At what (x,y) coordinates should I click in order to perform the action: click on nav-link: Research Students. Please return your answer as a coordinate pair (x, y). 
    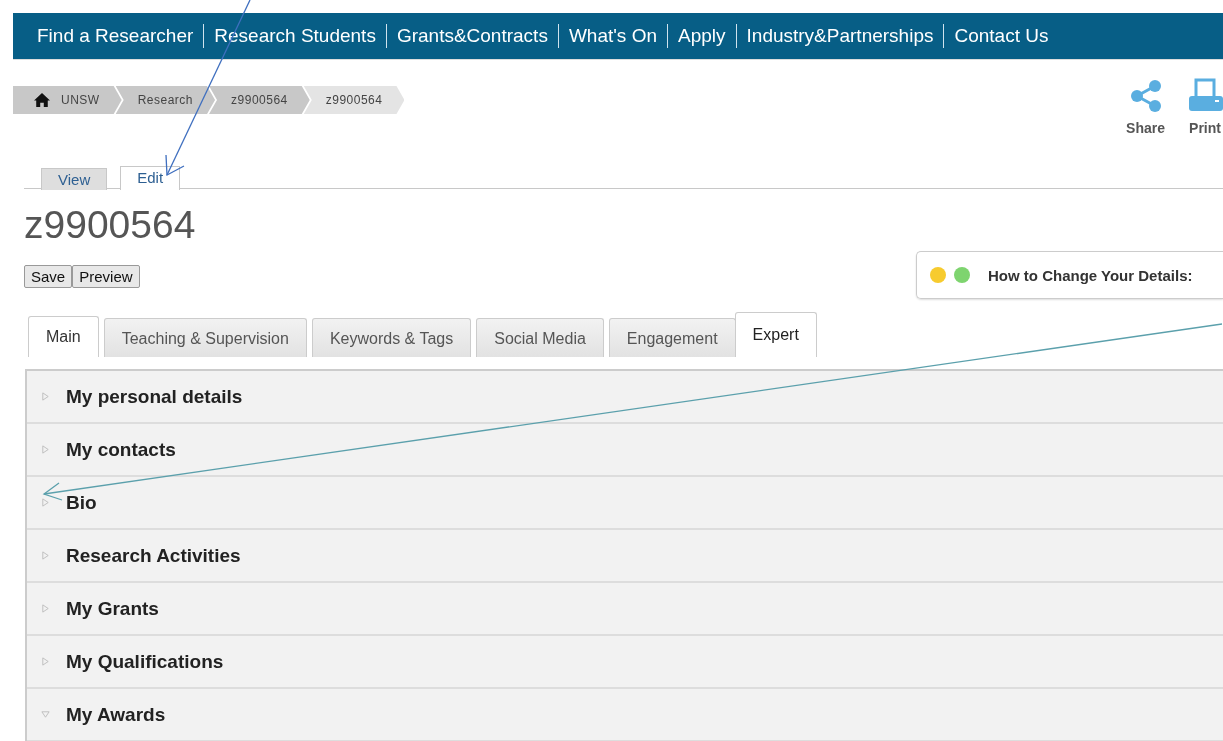
    Looking at the image, I should click on (295, 36).